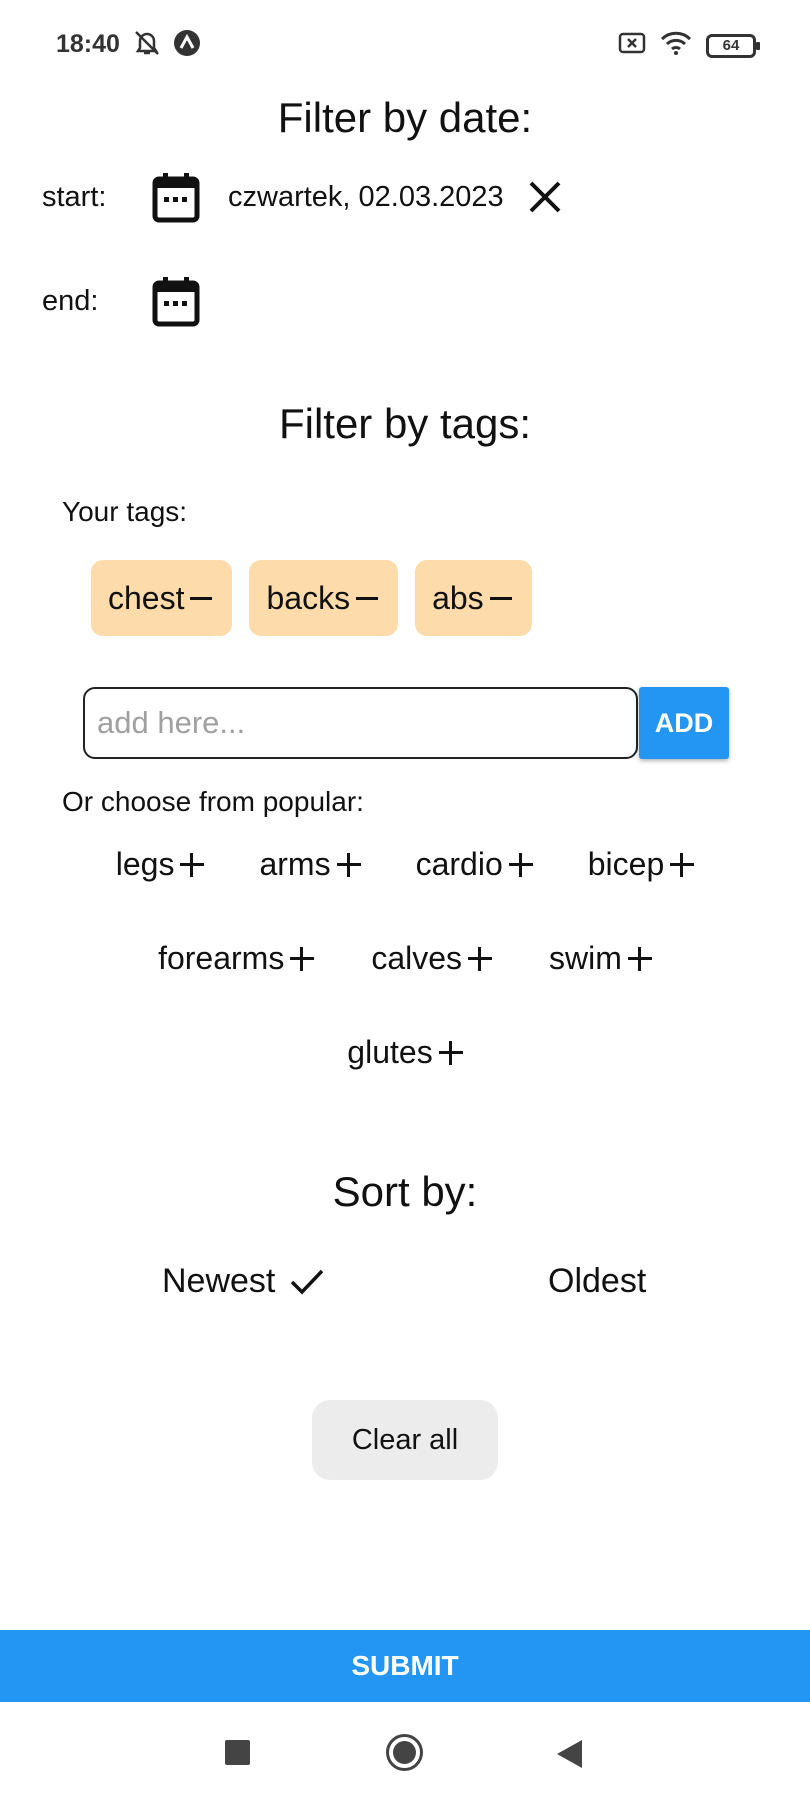 The height and width of the screenshot is (1800, 810). What do you see at coordinates (237, 1752) in the screenshot?
I see `recents-icon` at bounding box center [237, 1752].